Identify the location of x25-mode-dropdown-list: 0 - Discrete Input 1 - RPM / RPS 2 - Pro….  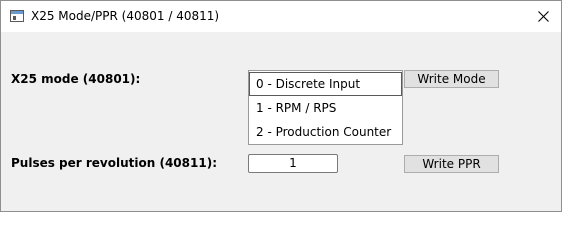
(325, 107).